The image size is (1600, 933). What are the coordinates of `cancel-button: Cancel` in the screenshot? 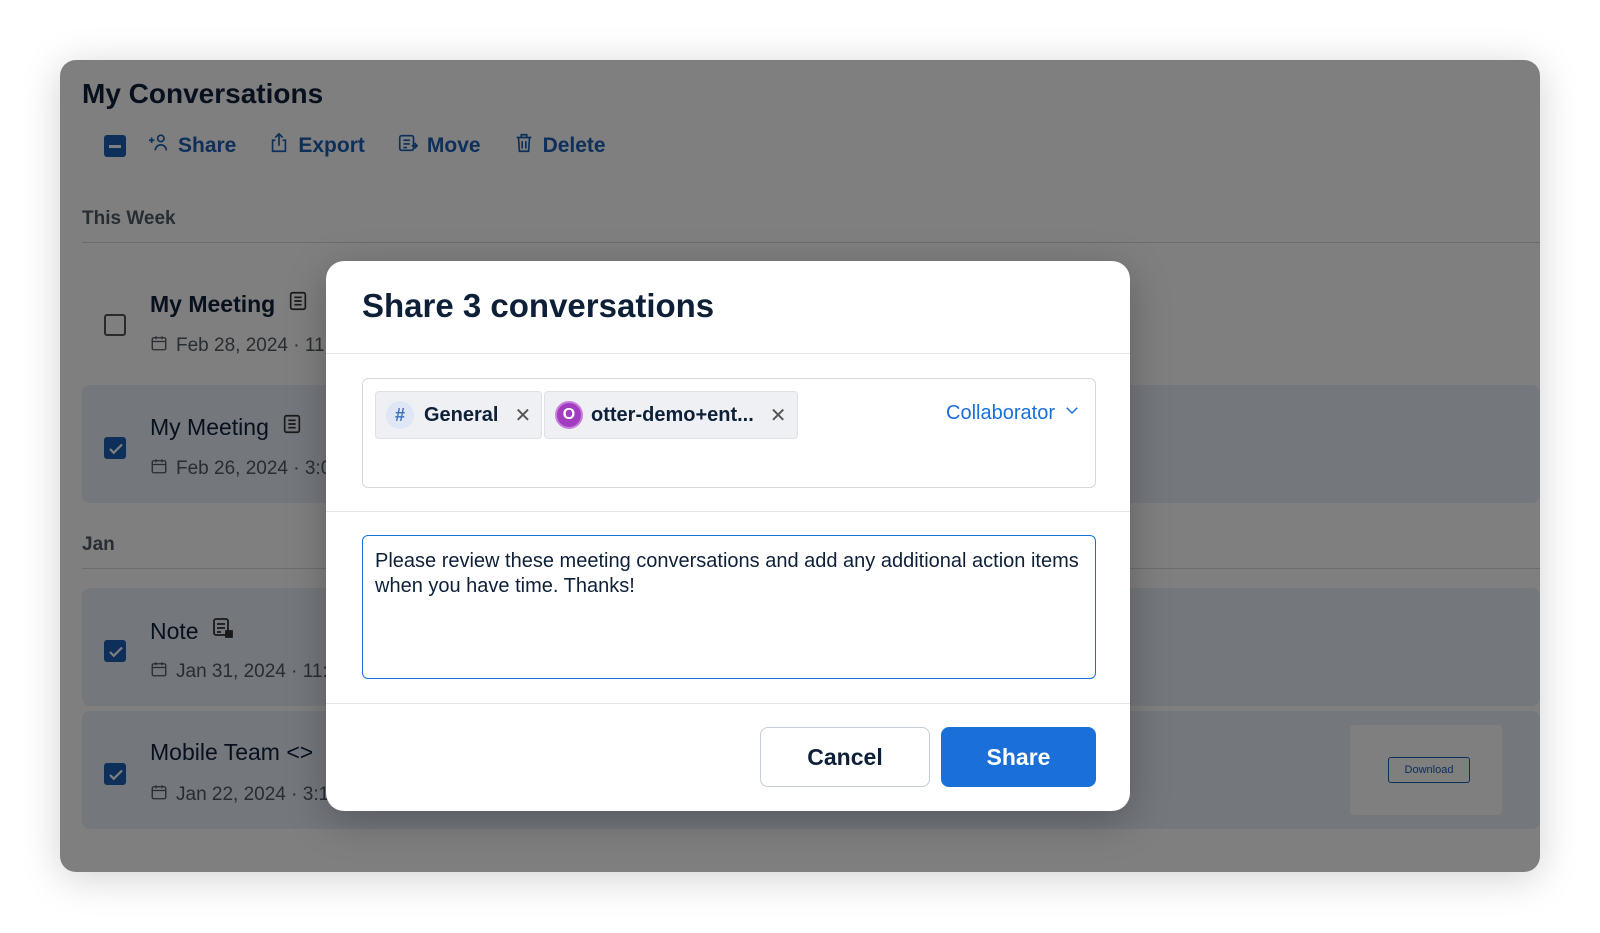 It's located at (845, 757).